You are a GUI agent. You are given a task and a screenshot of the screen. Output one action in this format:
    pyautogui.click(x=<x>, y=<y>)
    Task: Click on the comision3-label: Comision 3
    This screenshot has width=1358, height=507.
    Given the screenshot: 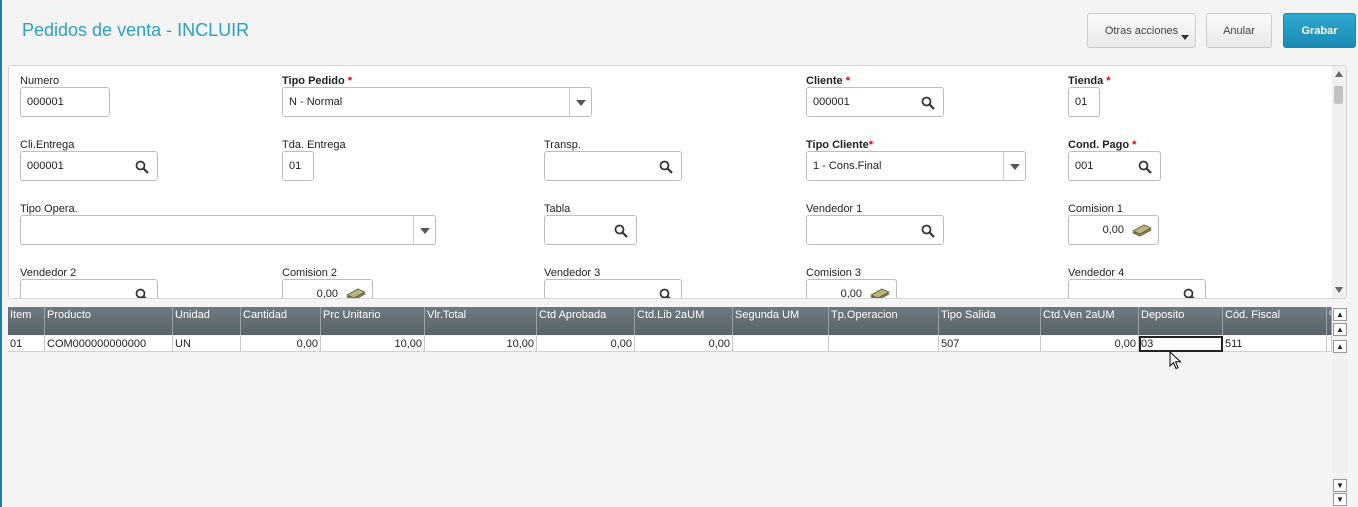 What is the action you would take?
    pyautogui.click(x=834, y=273)
    